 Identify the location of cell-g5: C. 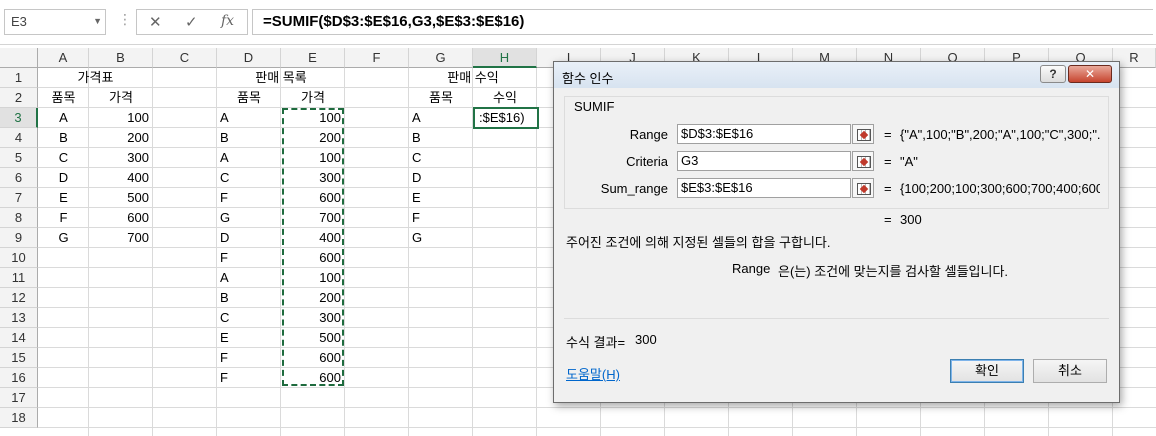
(441, 158).